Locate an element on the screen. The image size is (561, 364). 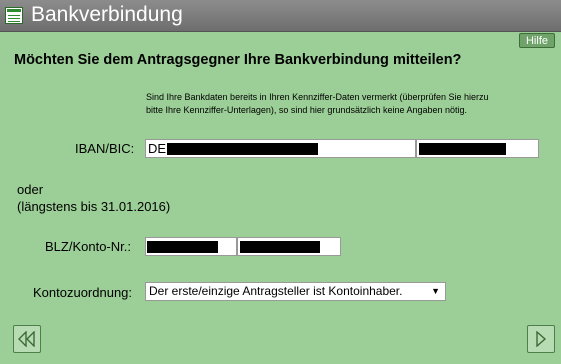
back-button is located at coordinates (27, 339).